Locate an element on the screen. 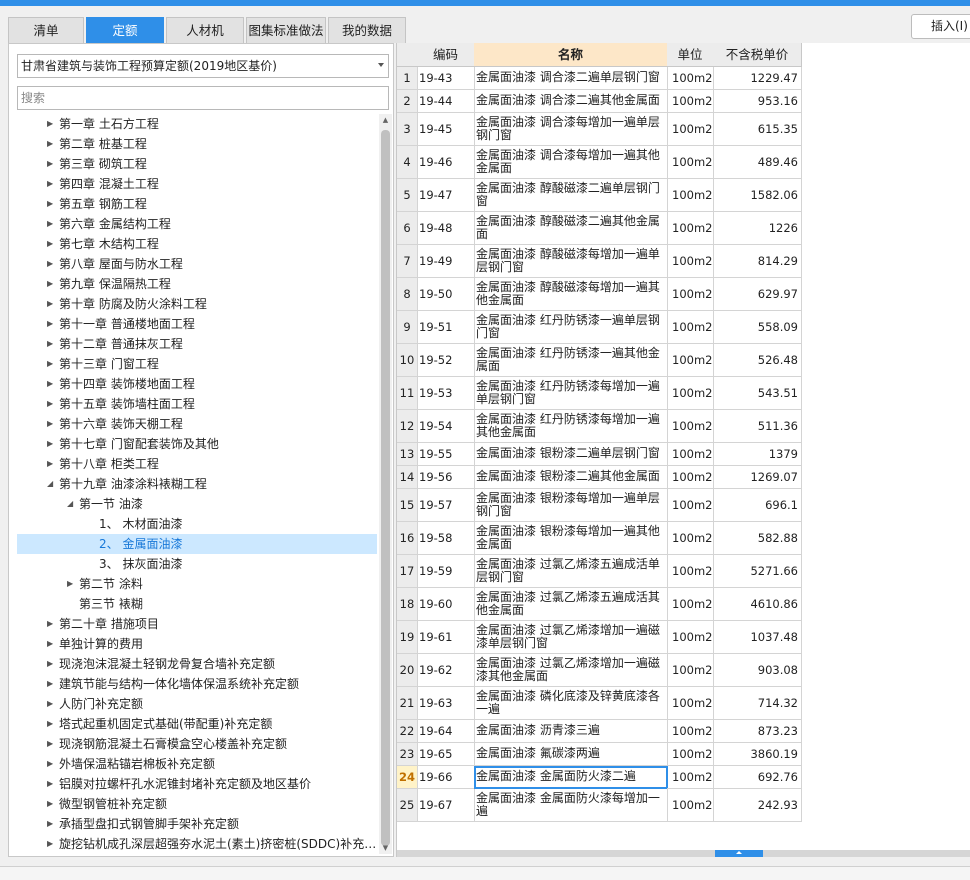 This screenshot has width=970, height=880. tree-item: ▶ 第八章 屋面与防水工程 is located at coordinates (197, 264).